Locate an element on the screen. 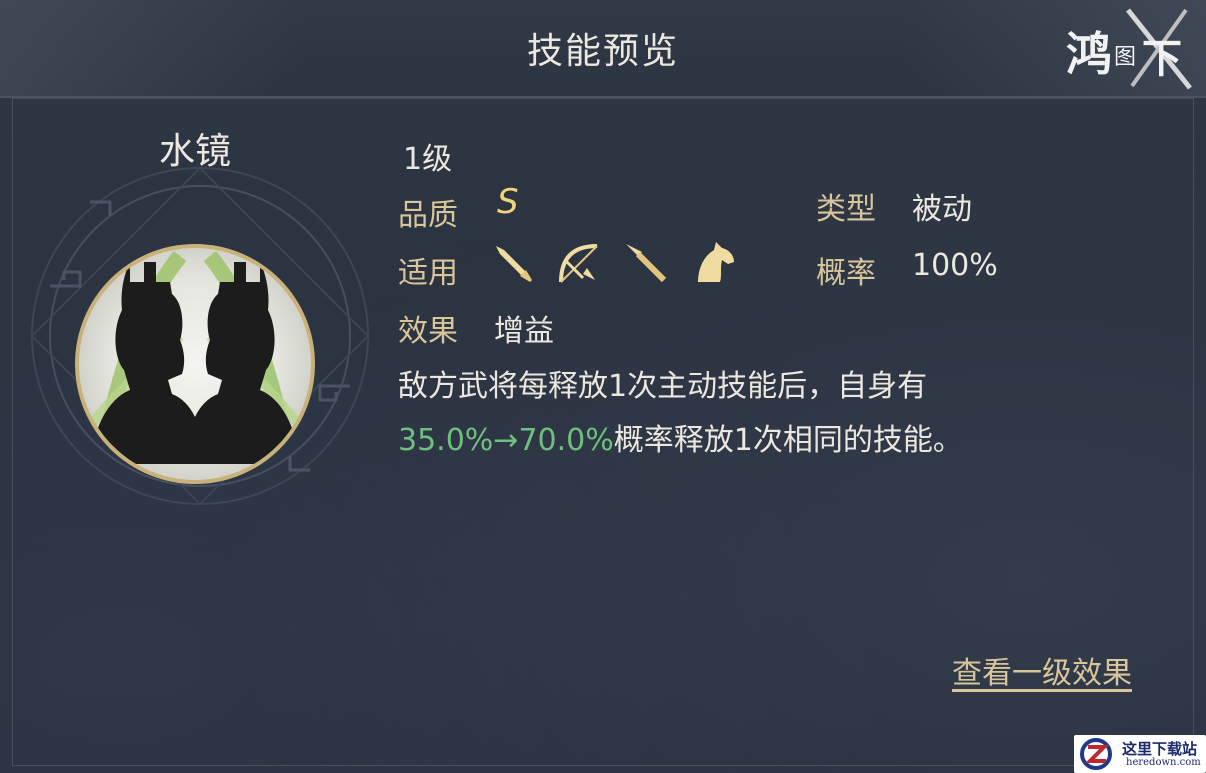 Image resolution: width=1206 pixels, height=773 pixels. description-line-2: 35.0%→70.0%概率释放1次相同的技能。 is located at coordinates (748, 441).